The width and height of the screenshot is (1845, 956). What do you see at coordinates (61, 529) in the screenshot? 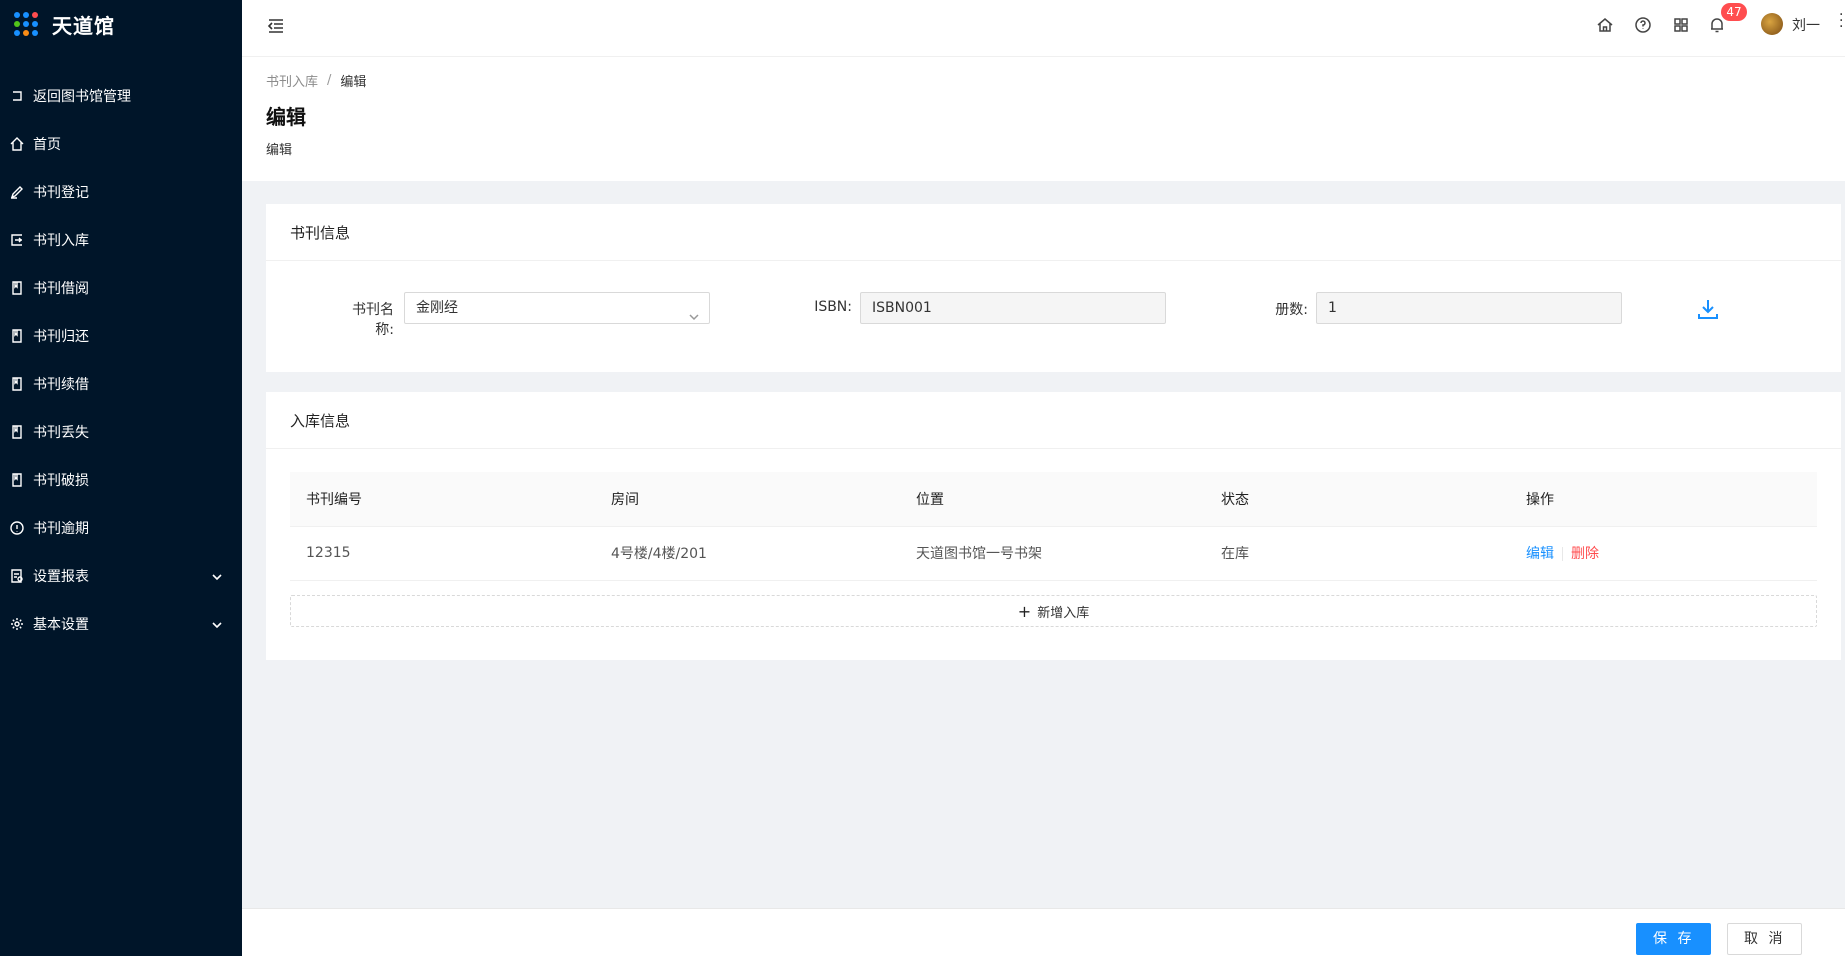
I see `sidebar-item-label: 书刊逾期` at bounding box center [61, 529].